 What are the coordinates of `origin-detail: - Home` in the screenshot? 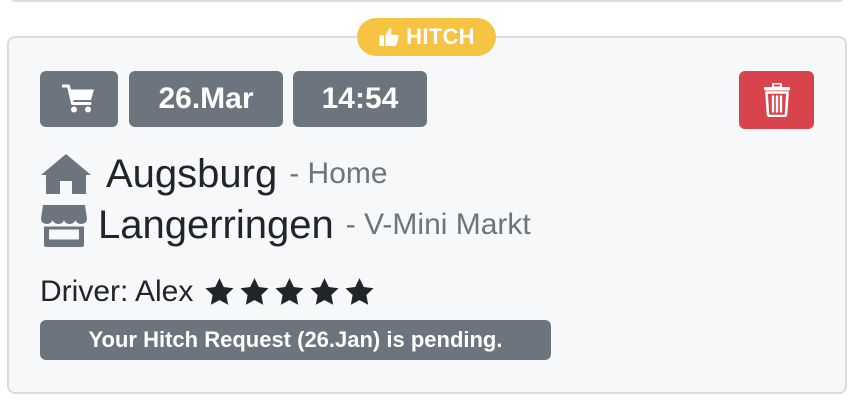 It's located at (338, 173).